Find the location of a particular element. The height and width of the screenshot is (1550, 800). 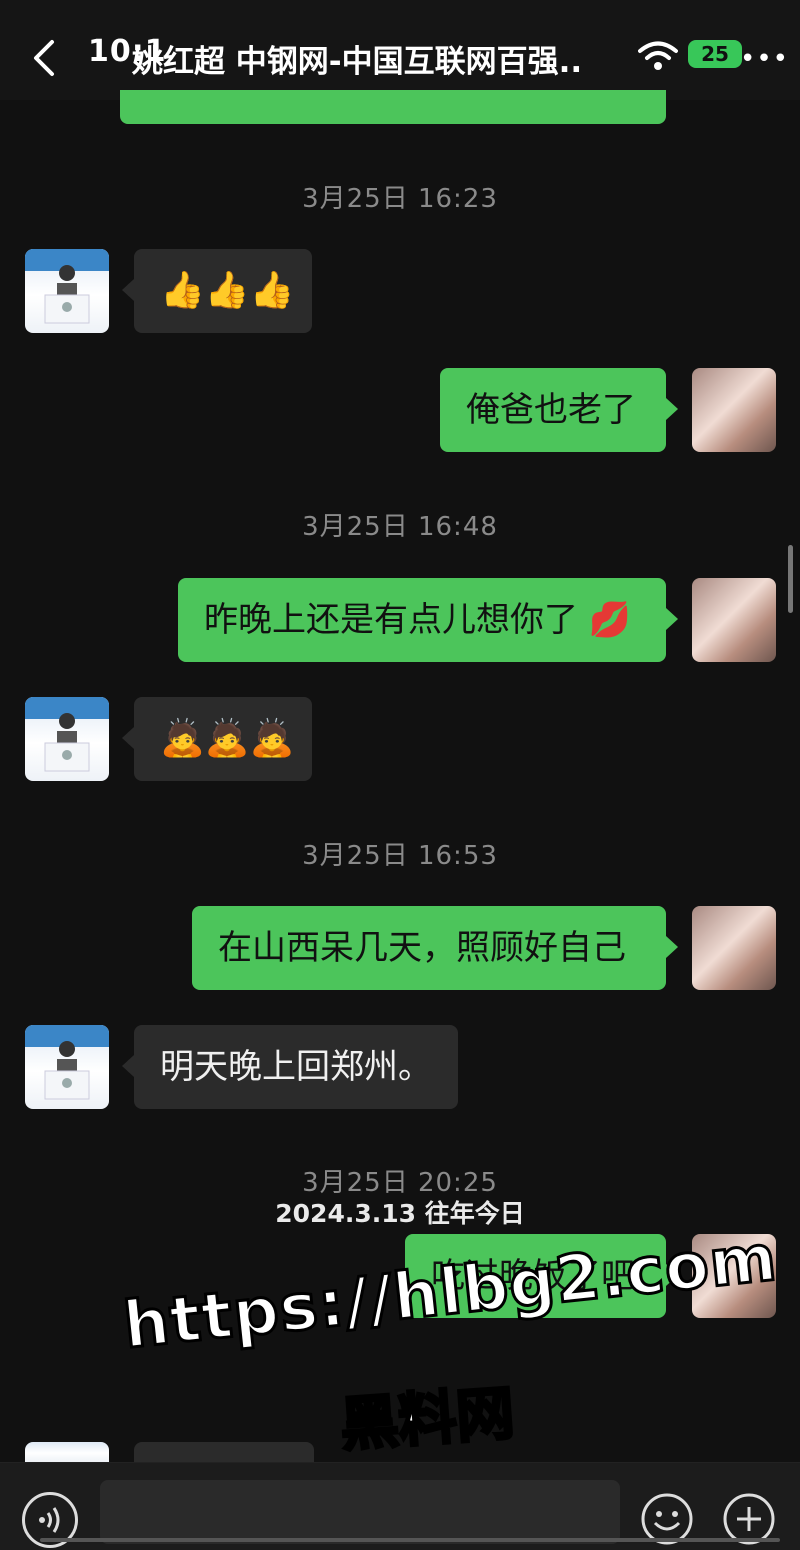

home-indicator is located at coordinates (410, 1540).